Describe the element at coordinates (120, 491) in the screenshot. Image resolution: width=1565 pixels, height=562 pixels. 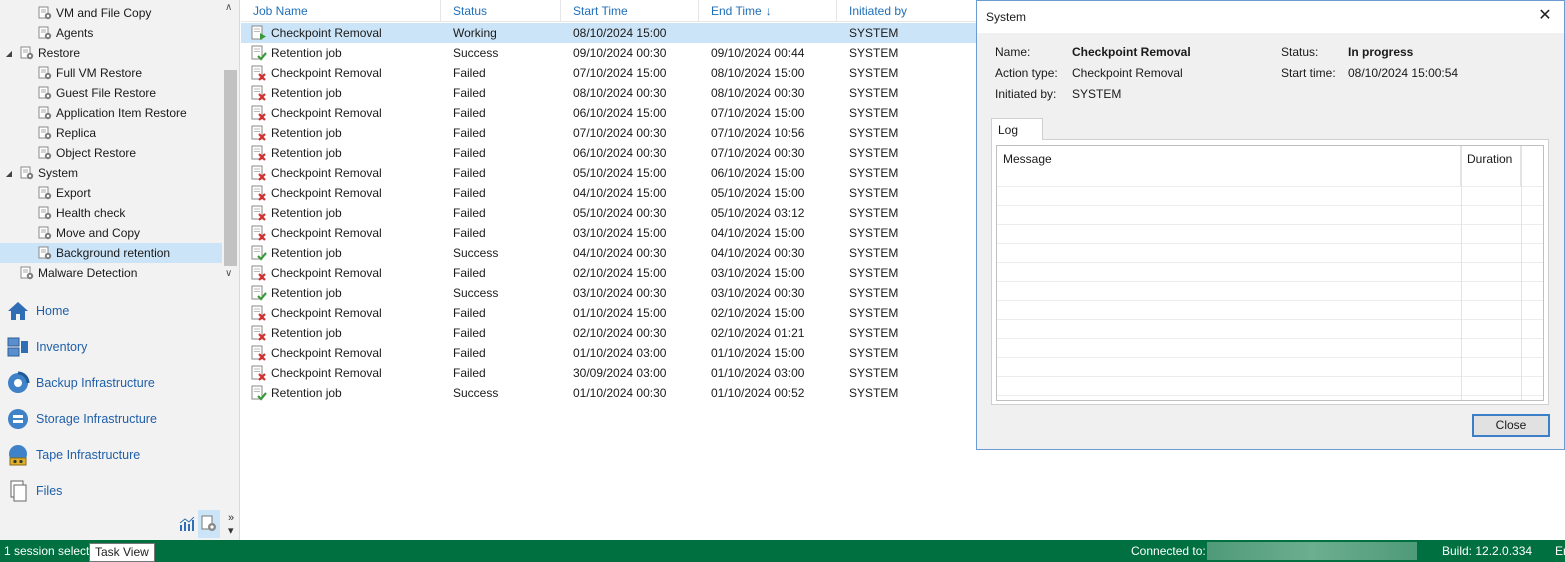
I see `nav-item-files: Files` at that location.